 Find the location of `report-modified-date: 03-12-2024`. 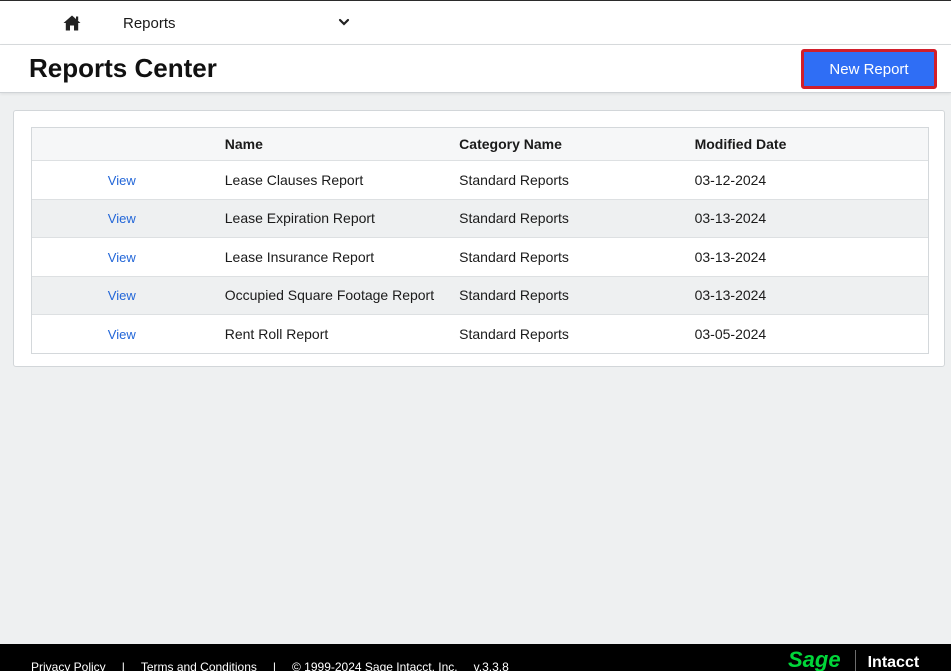

report-modified-date: 03-12-2024 is located at coordinates (730, 179).